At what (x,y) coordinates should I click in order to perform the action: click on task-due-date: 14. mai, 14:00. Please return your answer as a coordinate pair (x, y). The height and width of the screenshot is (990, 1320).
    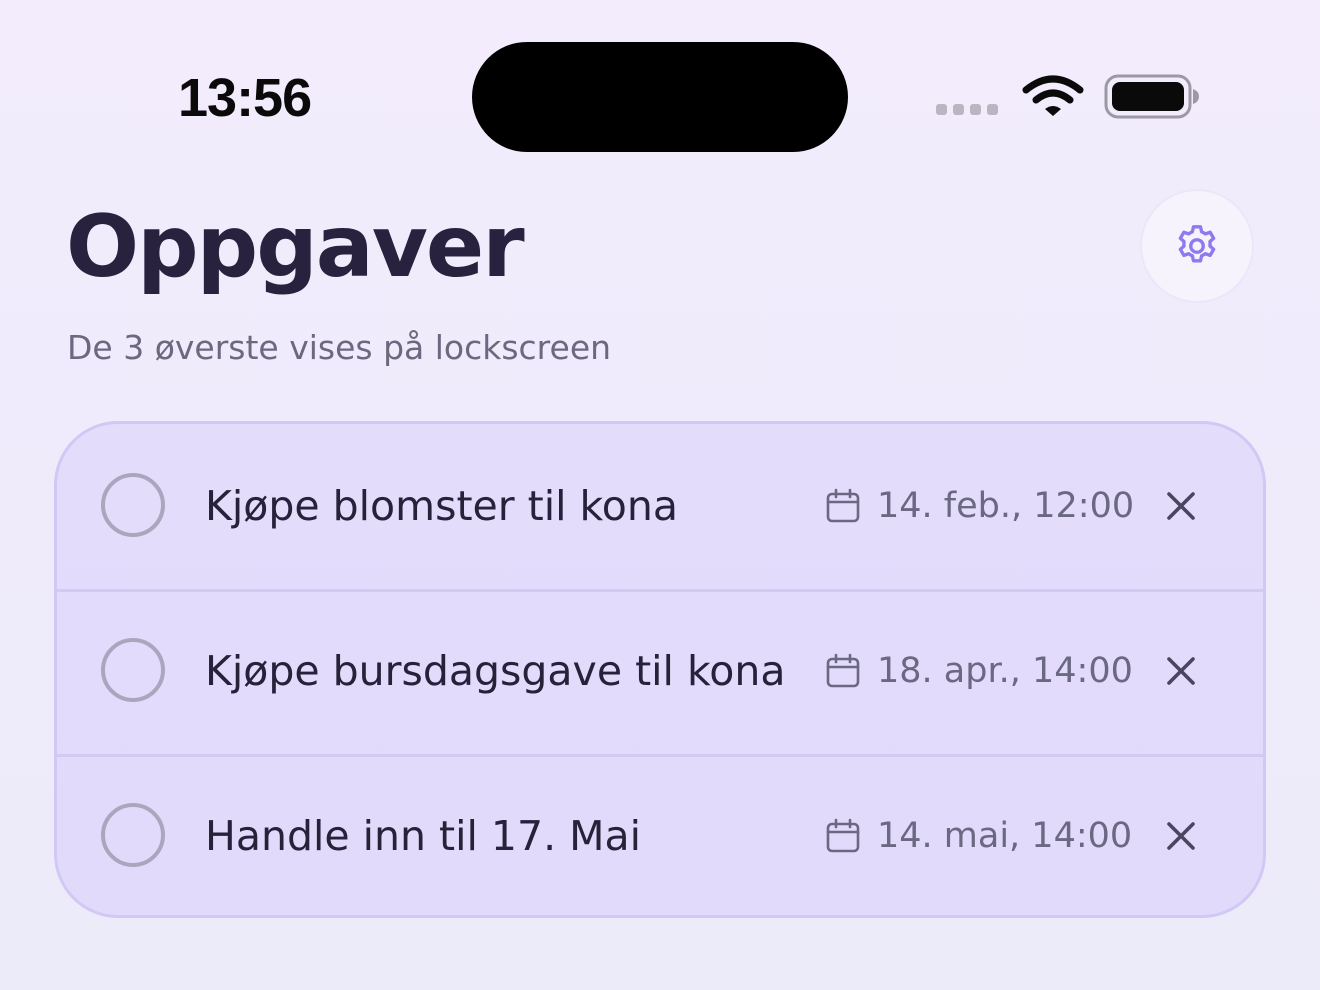
    Looking at the image, I should click on (1005, 836).